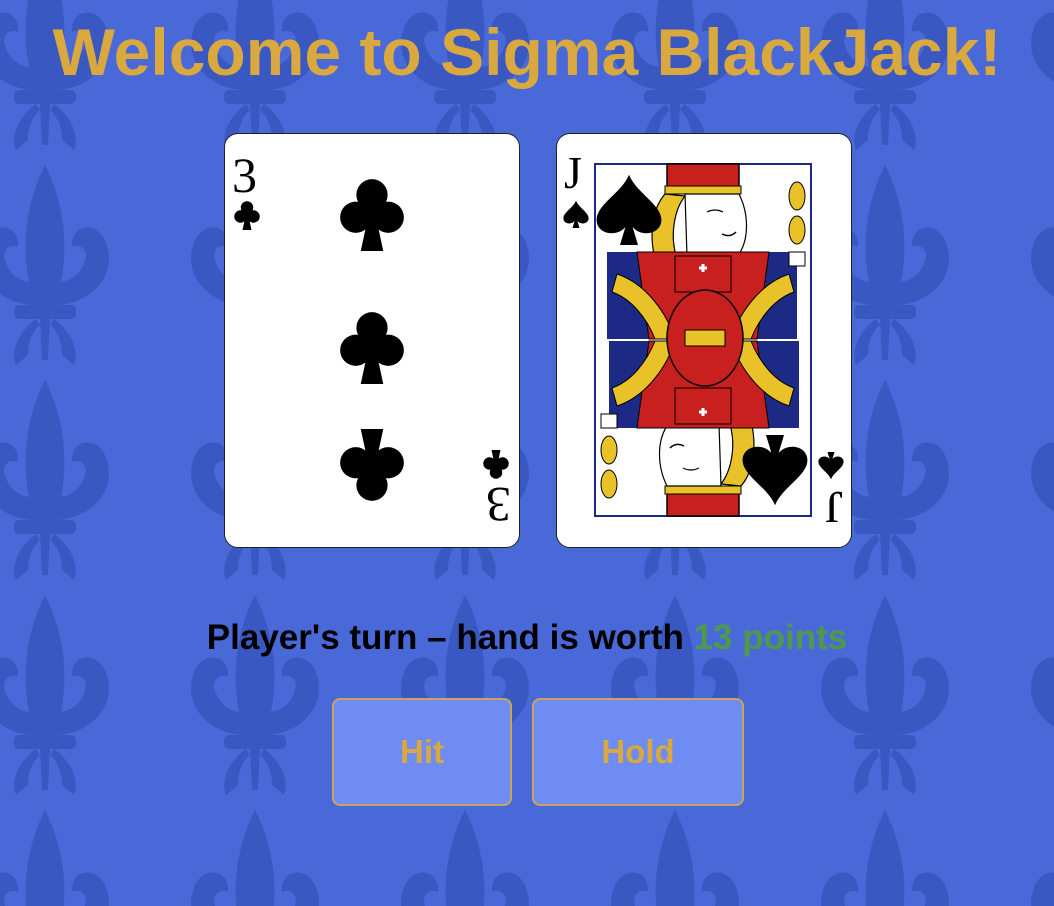 This screenshot has height=906, width=1054. Describe the element at coordinates (704, 340) in the screenshot. I see `card-jack-of-spades: J J` at that location.